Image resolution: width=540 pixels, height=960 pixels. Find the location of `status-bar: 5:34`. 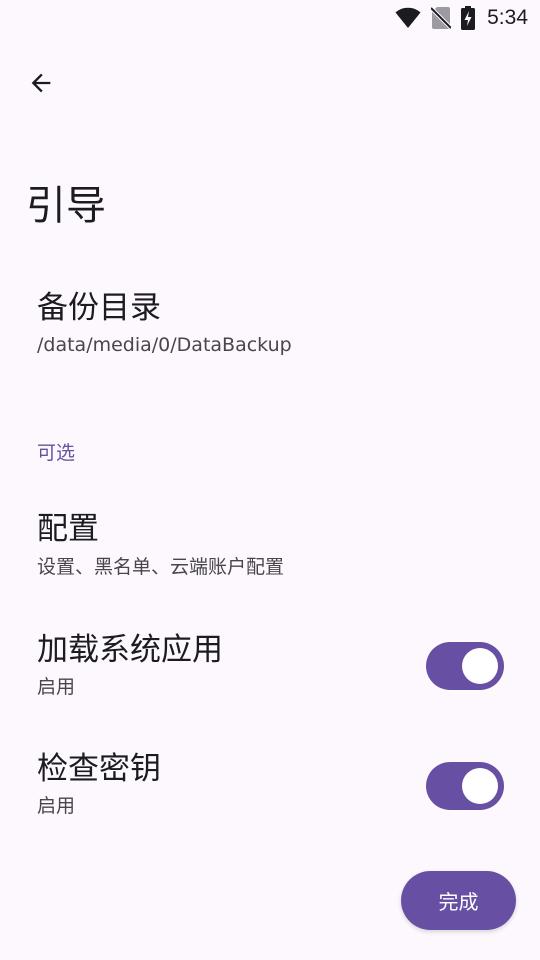

status-bar: 5:34 is located at coordinates (270, 18).